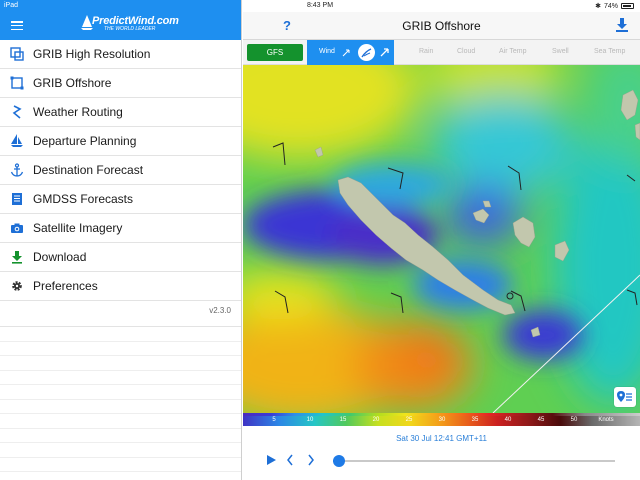 The height and width of the screenshot is (480, 640). What do you see at coordinates (541, 420) in the screenshot?
I see `scale-tick: 45` at bounding box center [541, 420].